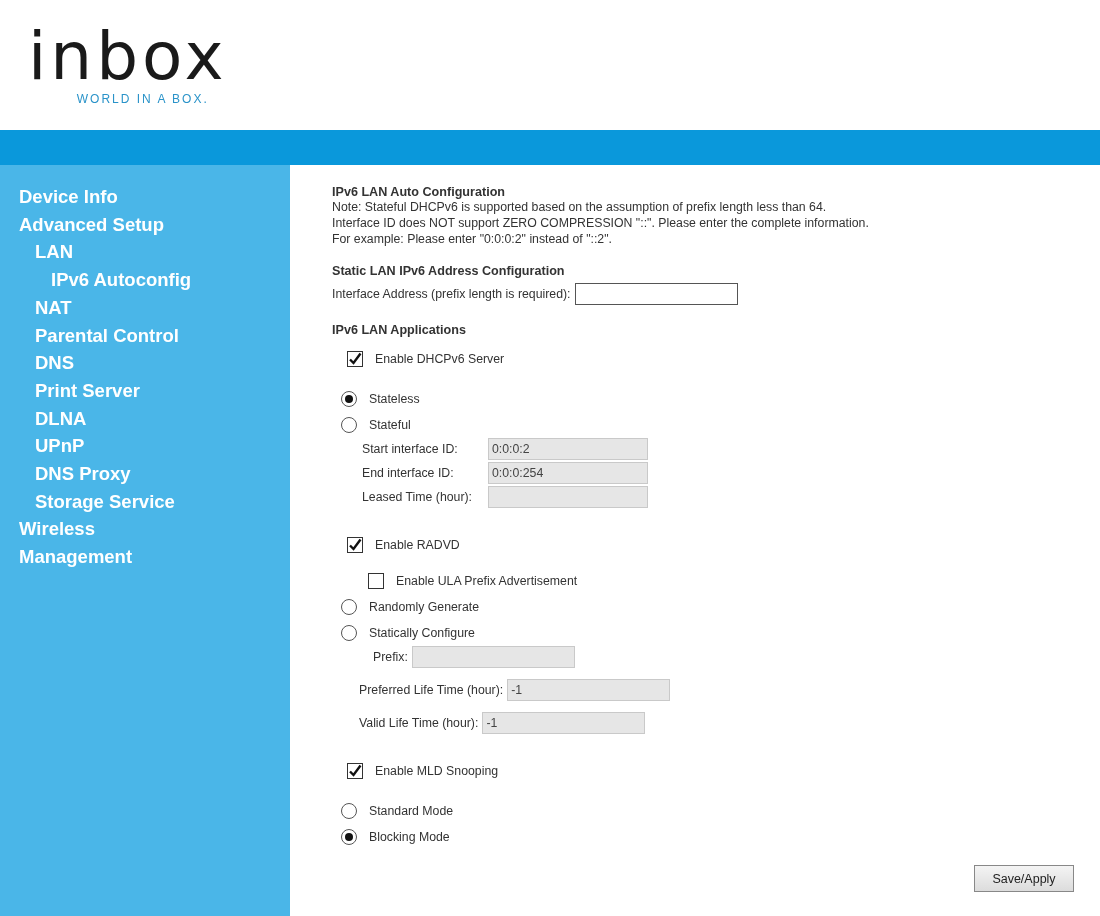 This screenshot has height=916, width=1100. What do you see at coordinates (408, 473) in the screenshot?
I see `field-label: End interface ID:` at bounding box center [408, 473].